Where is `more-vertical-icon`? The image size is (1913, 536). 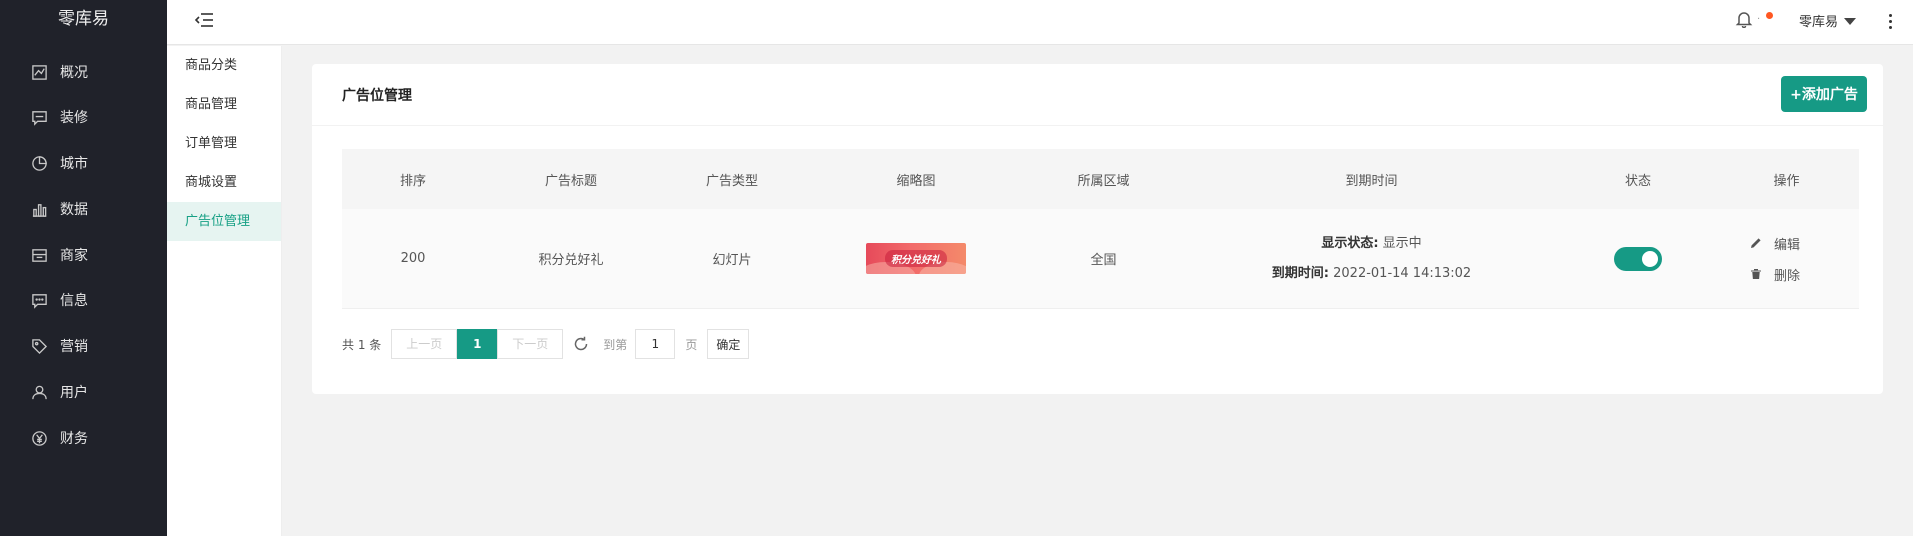
more-vertical-icon is located at coordinates (1890, 21).